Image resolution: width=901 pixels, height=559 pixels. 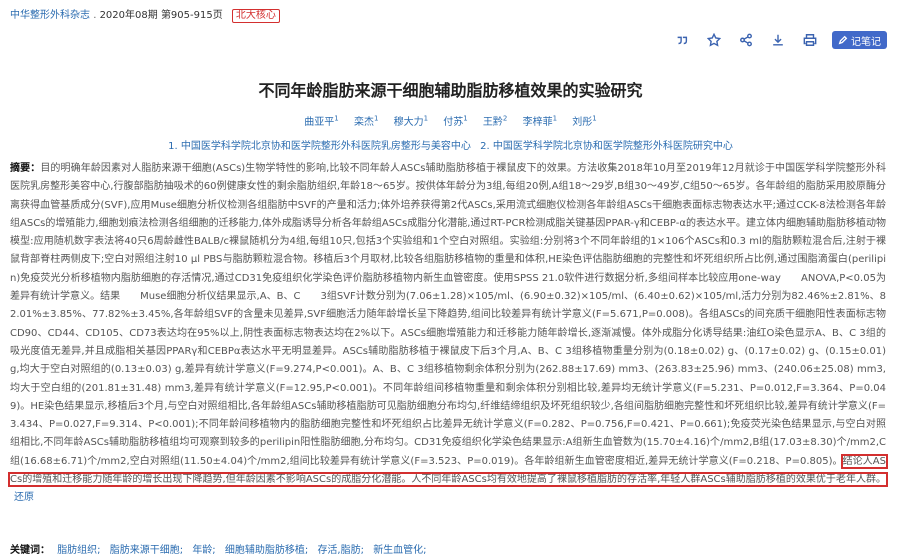 I want to click on issue-label: 2020年08期, so click(x=129, y=15).